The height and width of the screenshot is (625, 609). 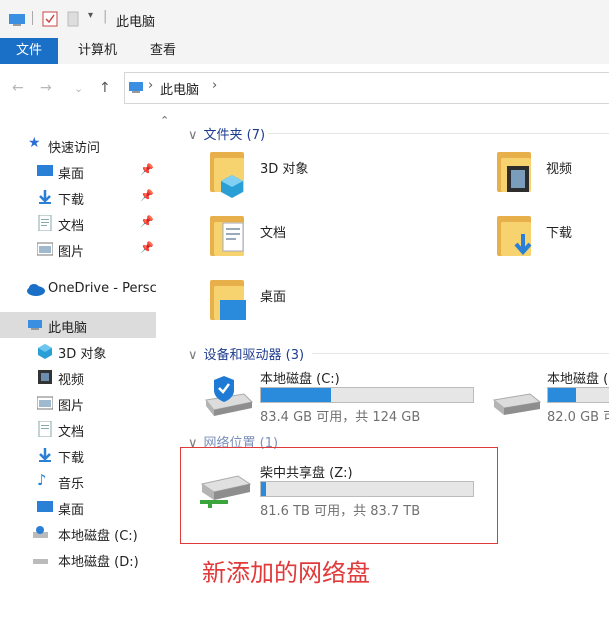 I want to click on nav-pc-drive-c: 本地磁盘 (C:), so click(x=80, y=533).